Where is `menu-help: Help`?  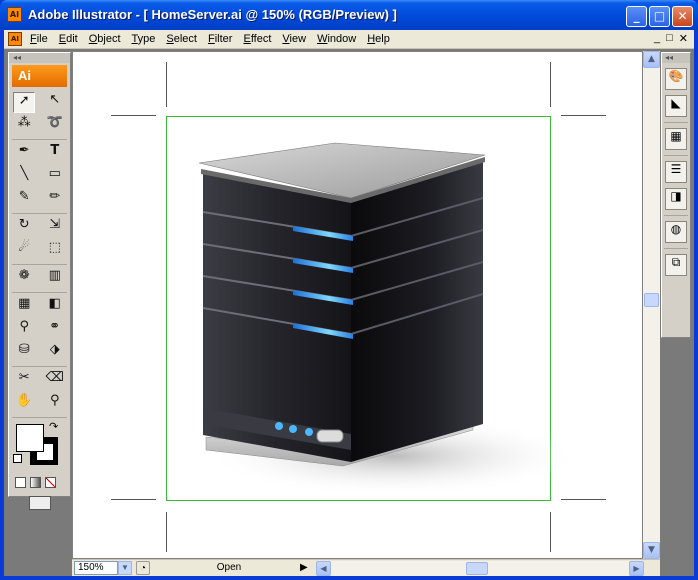 menu-help: Help is located at coordinates (378, 39).